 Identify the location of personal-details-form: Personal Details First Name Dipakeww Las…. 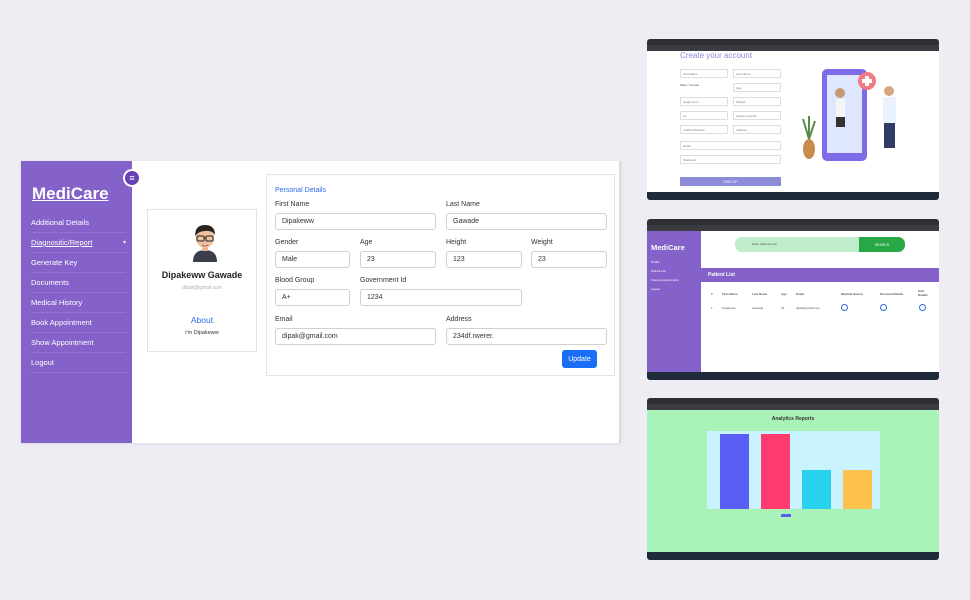
(440, 275).